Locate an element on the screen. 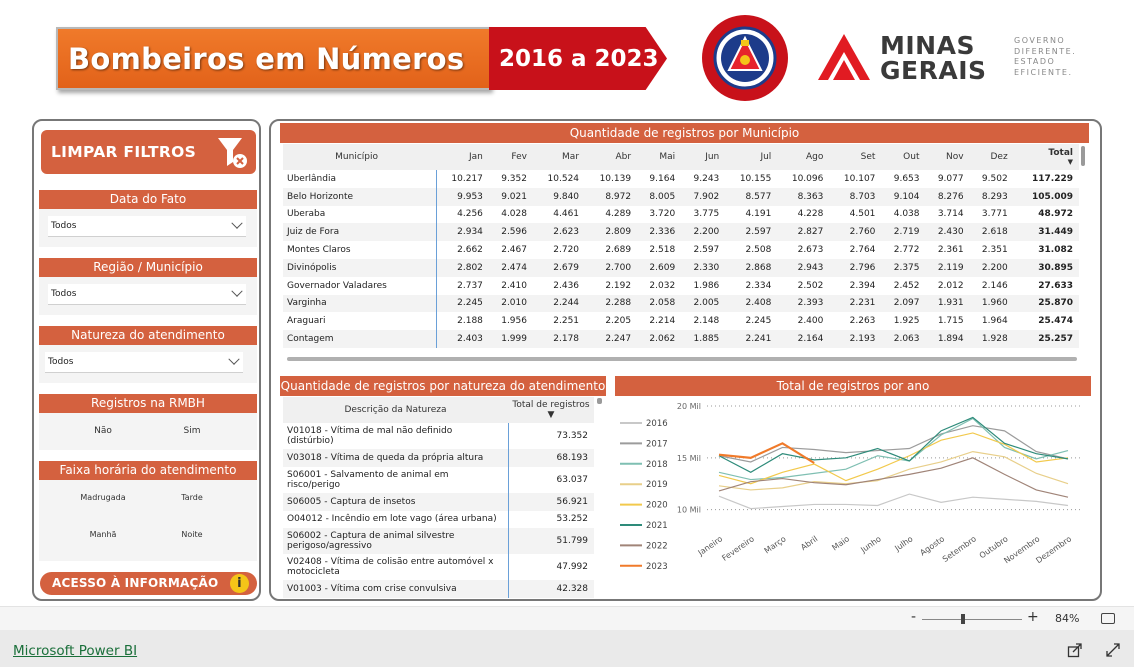 This screenshot has width=1134, height=667. legend-label: 2023 is located at coordinates (657, 567).